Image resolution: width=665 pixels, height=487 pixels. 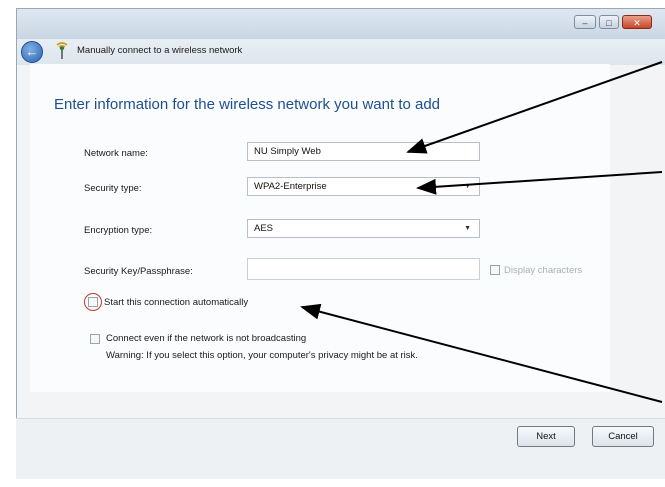 What do you see at coordinates (534, 107) in the screenshot?
I see `annotation-arrow-network-name` at bounding box center [534, 107].